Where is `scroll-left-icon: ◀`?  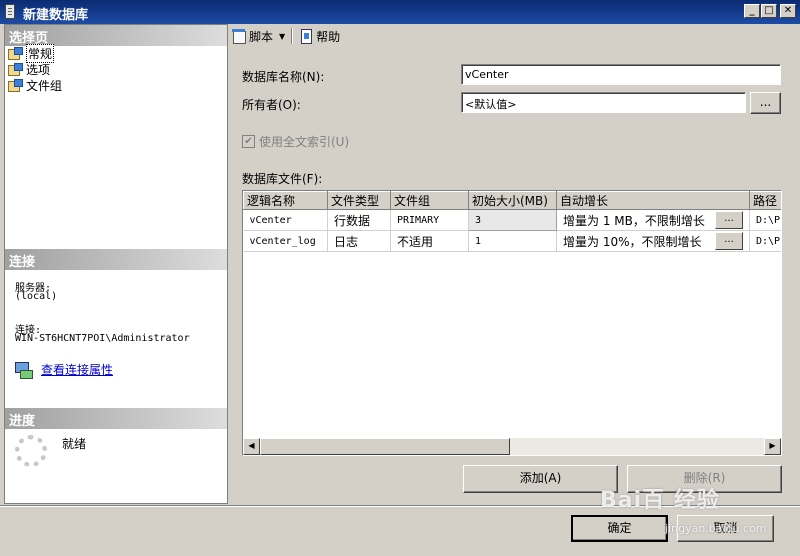 scroll-left-icon: ◀ is located at coordinates (251, 446).